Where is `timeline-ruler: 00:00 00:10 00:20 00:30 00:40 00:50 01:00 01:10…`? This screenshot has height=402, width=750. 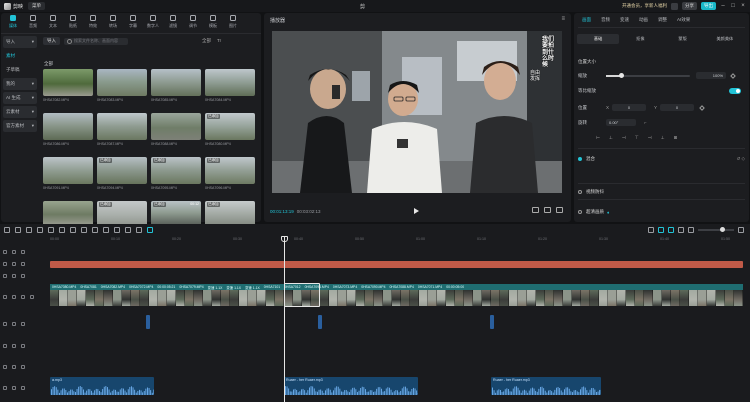 timeline-ruler: 00:00 00:10 00:20 00:30 00:40 00:50 01:00 01:10… is located at coordinates (399, 240).